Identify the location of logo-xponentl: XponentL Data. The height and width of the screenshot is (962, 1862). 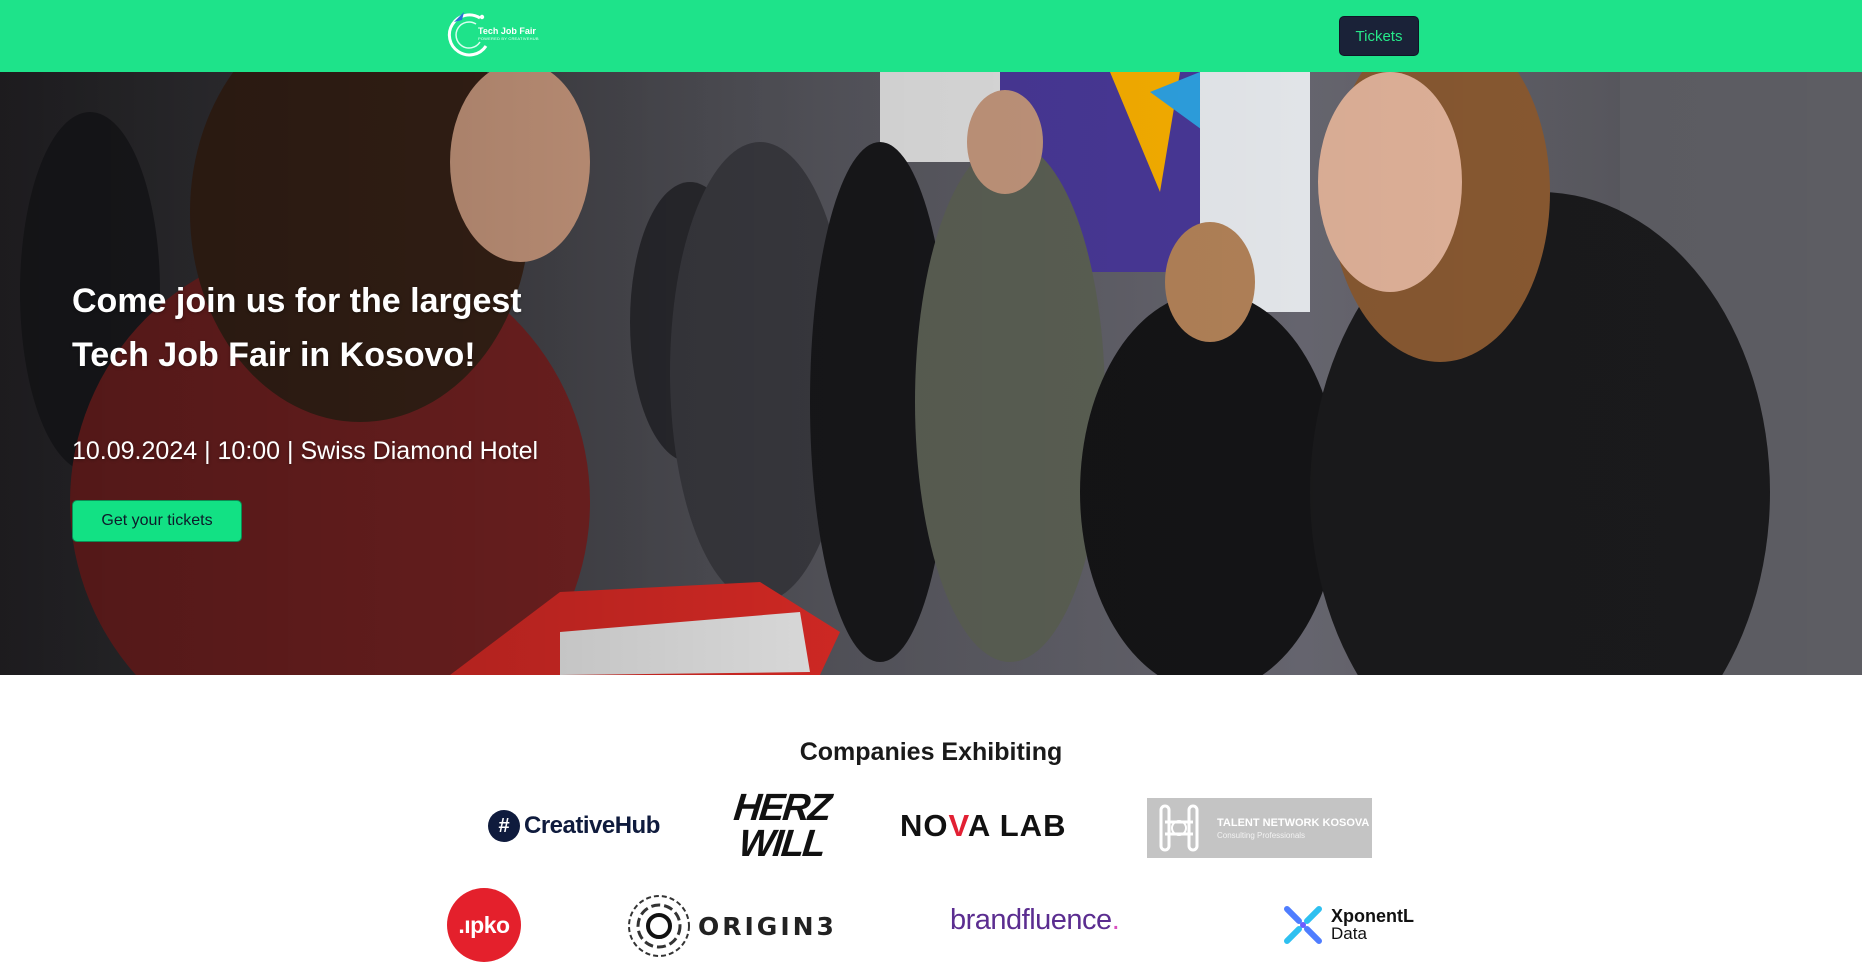
(1348, 925).